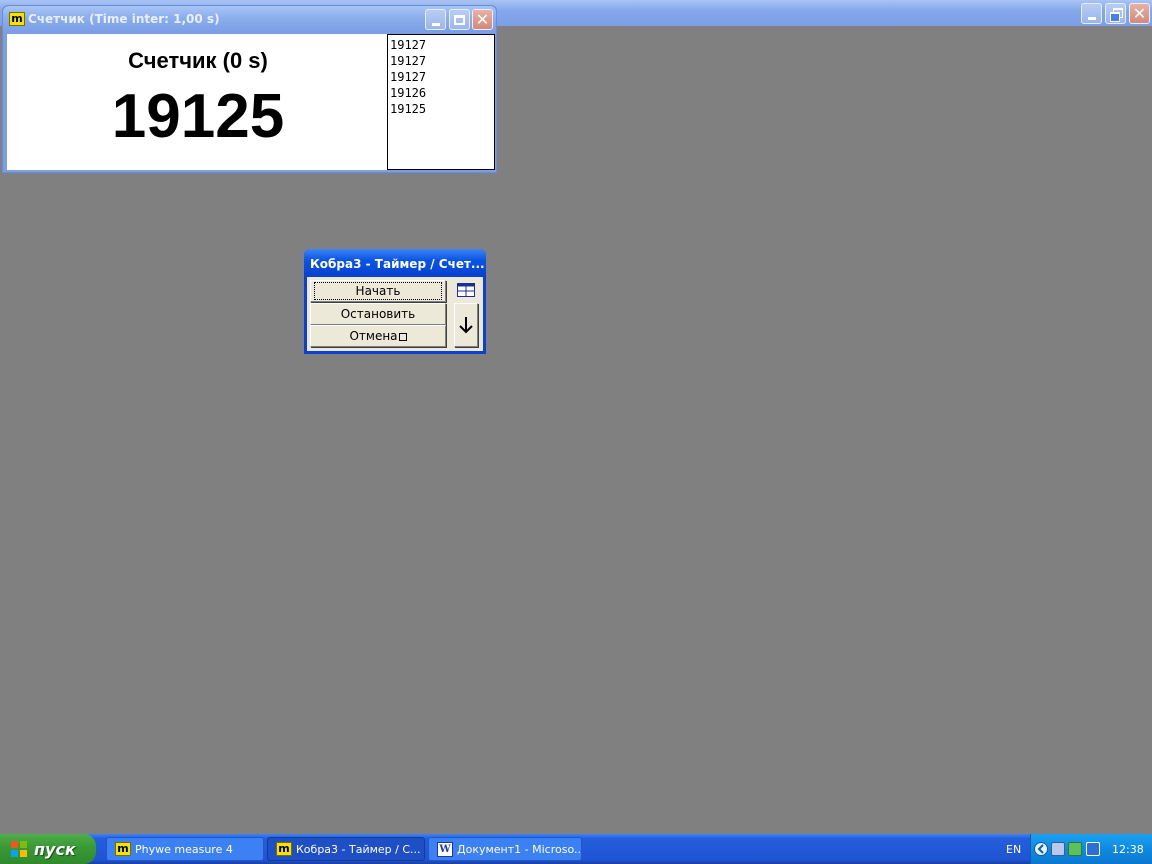 Image resolution: width=1152 pixels, height=864 pixels. Describe the element at coordinates (441, 109) in the screenshot. I see `history-item: 19125` at that location.